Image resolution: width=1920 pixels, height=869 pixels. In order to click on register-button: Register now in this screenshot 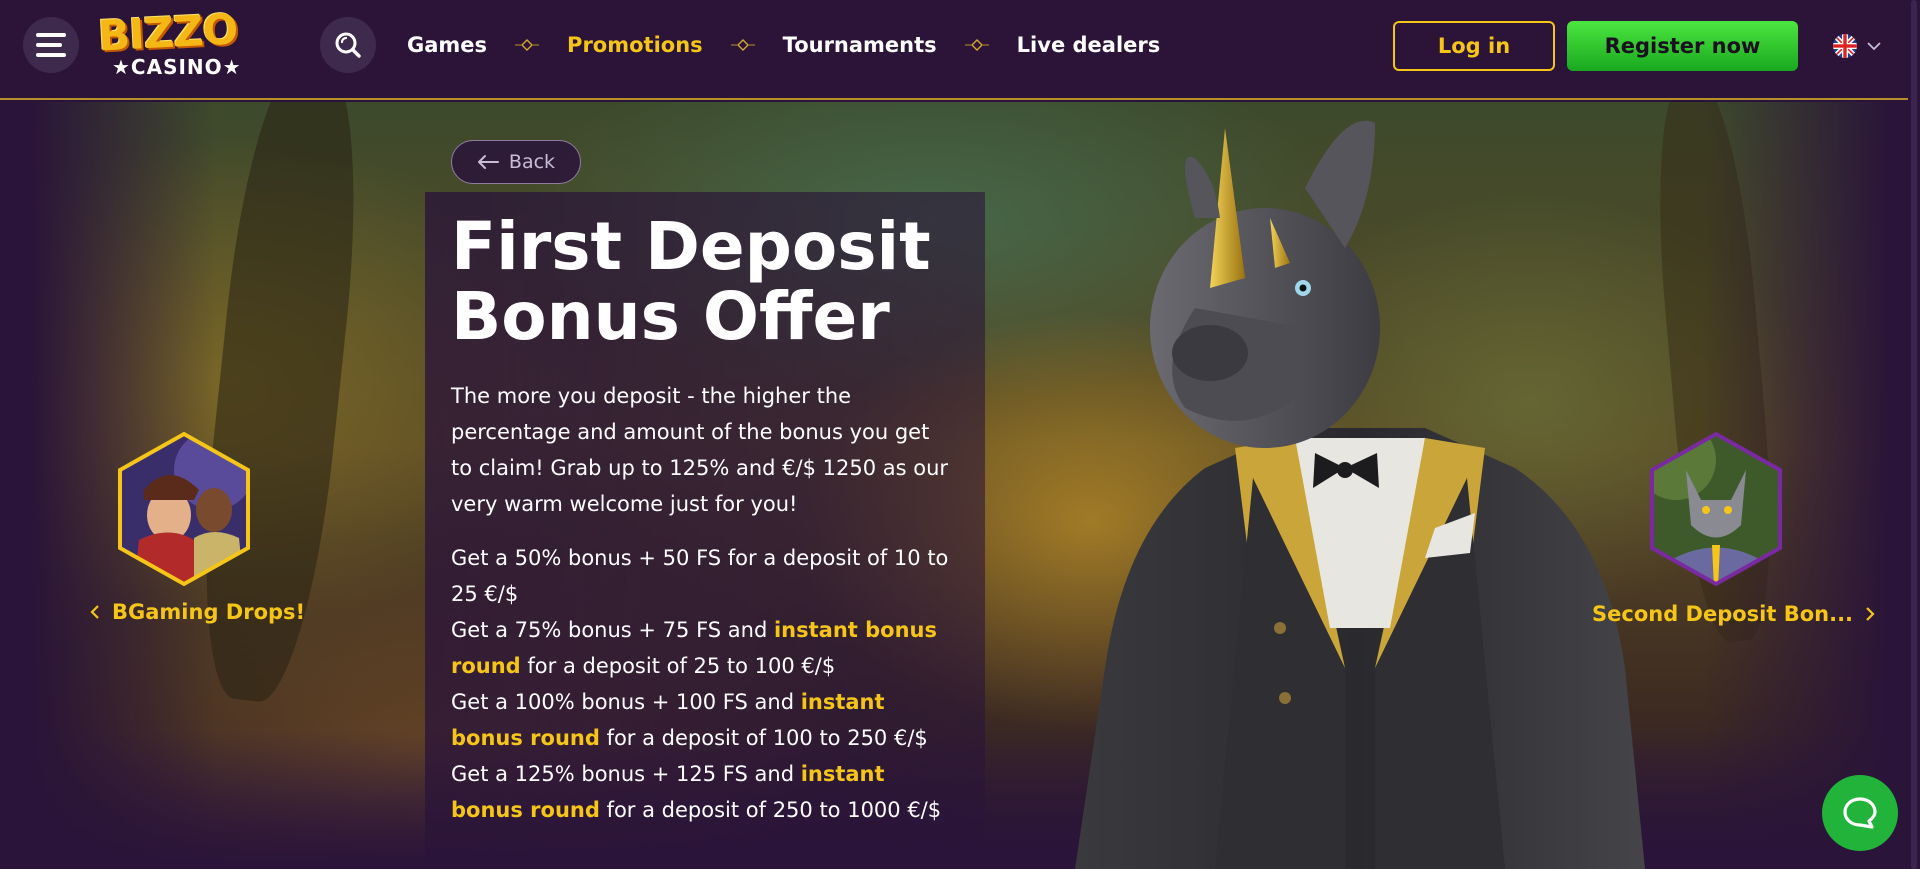, I will do `click(1682, 46)`.